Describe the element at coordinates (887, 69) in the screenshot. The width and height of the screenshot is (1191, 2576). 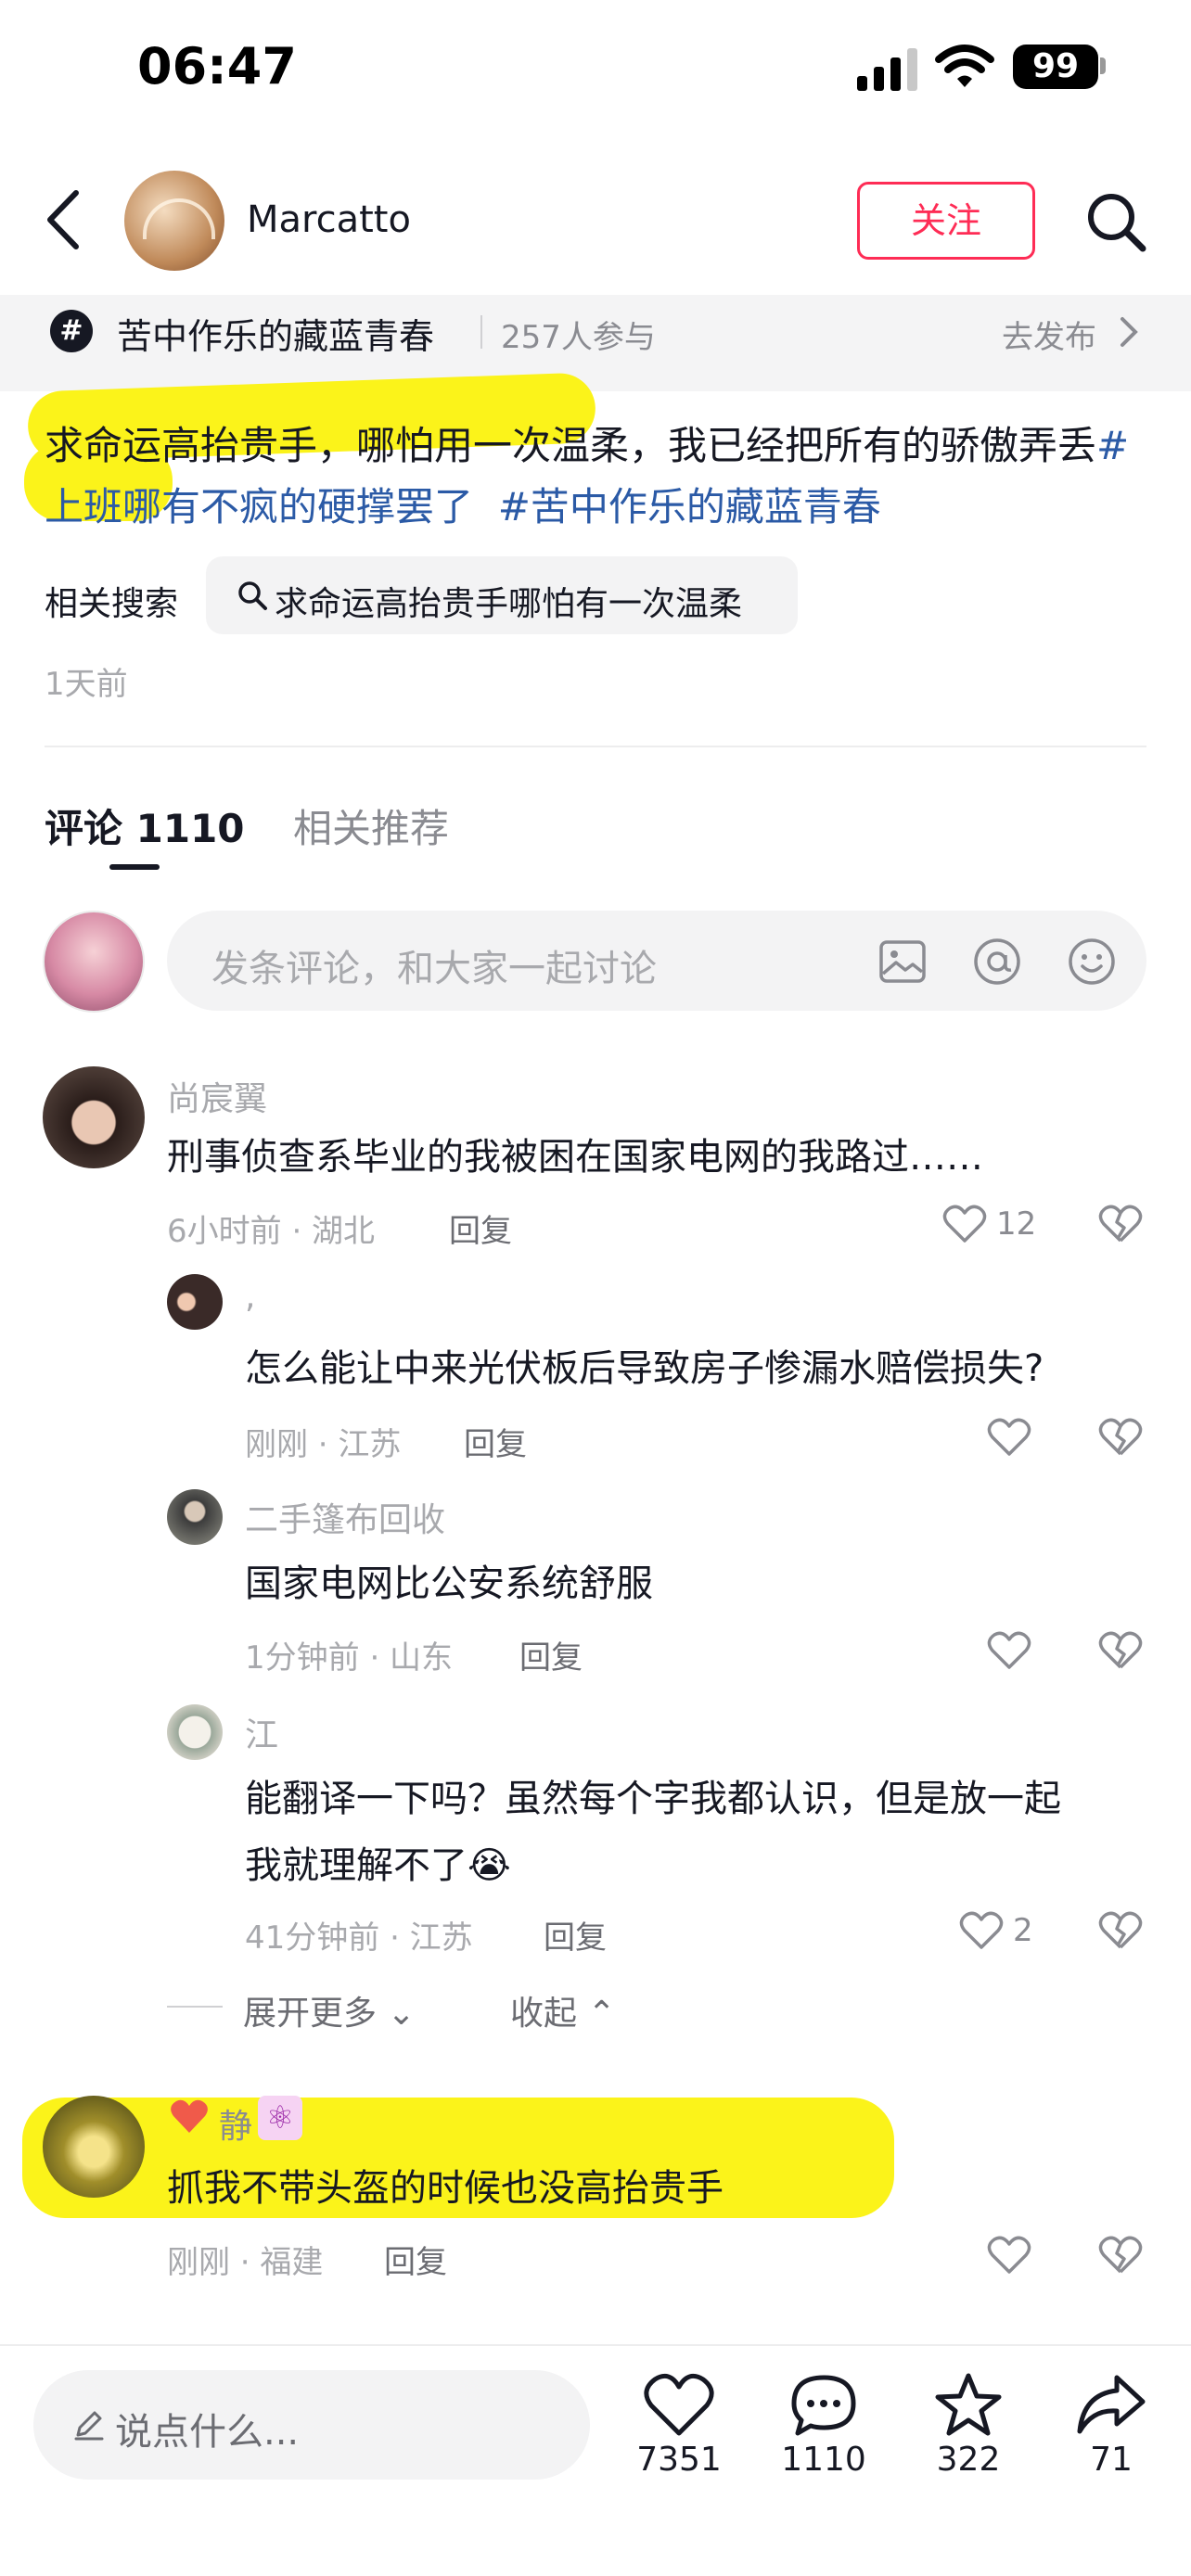
I see `cellular-signal-icon` at that location.